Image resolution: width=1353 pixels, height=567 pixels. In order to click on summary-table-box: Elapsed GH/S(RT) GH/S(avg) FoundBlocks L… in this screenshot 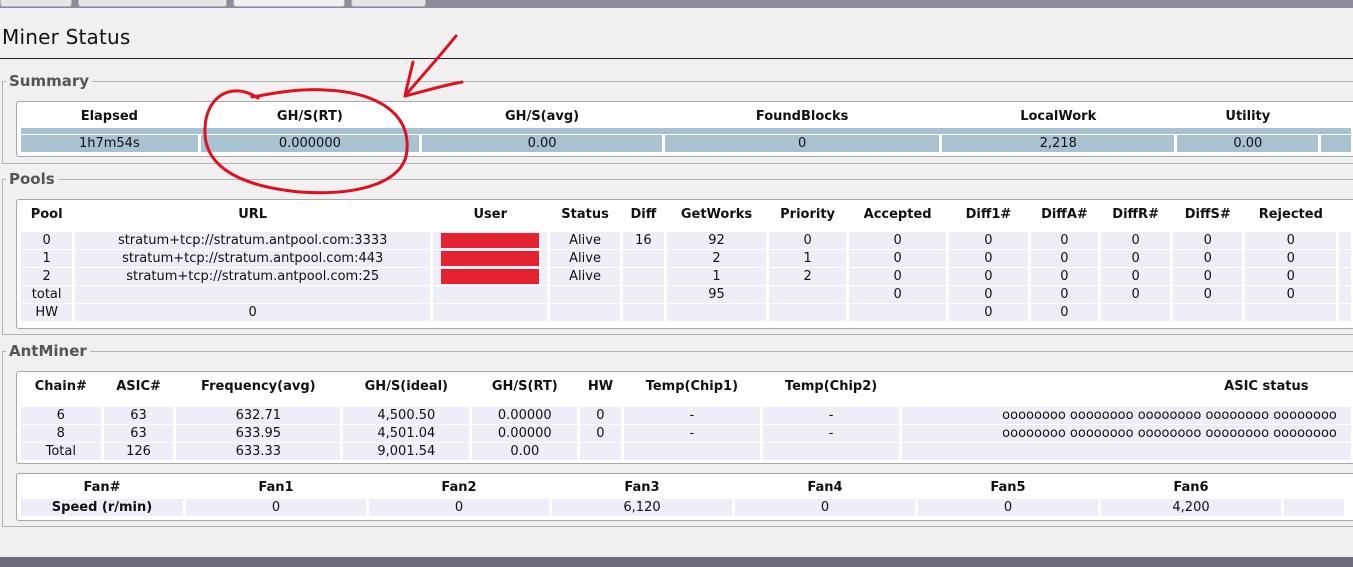, I will do `click(684, 129)`.